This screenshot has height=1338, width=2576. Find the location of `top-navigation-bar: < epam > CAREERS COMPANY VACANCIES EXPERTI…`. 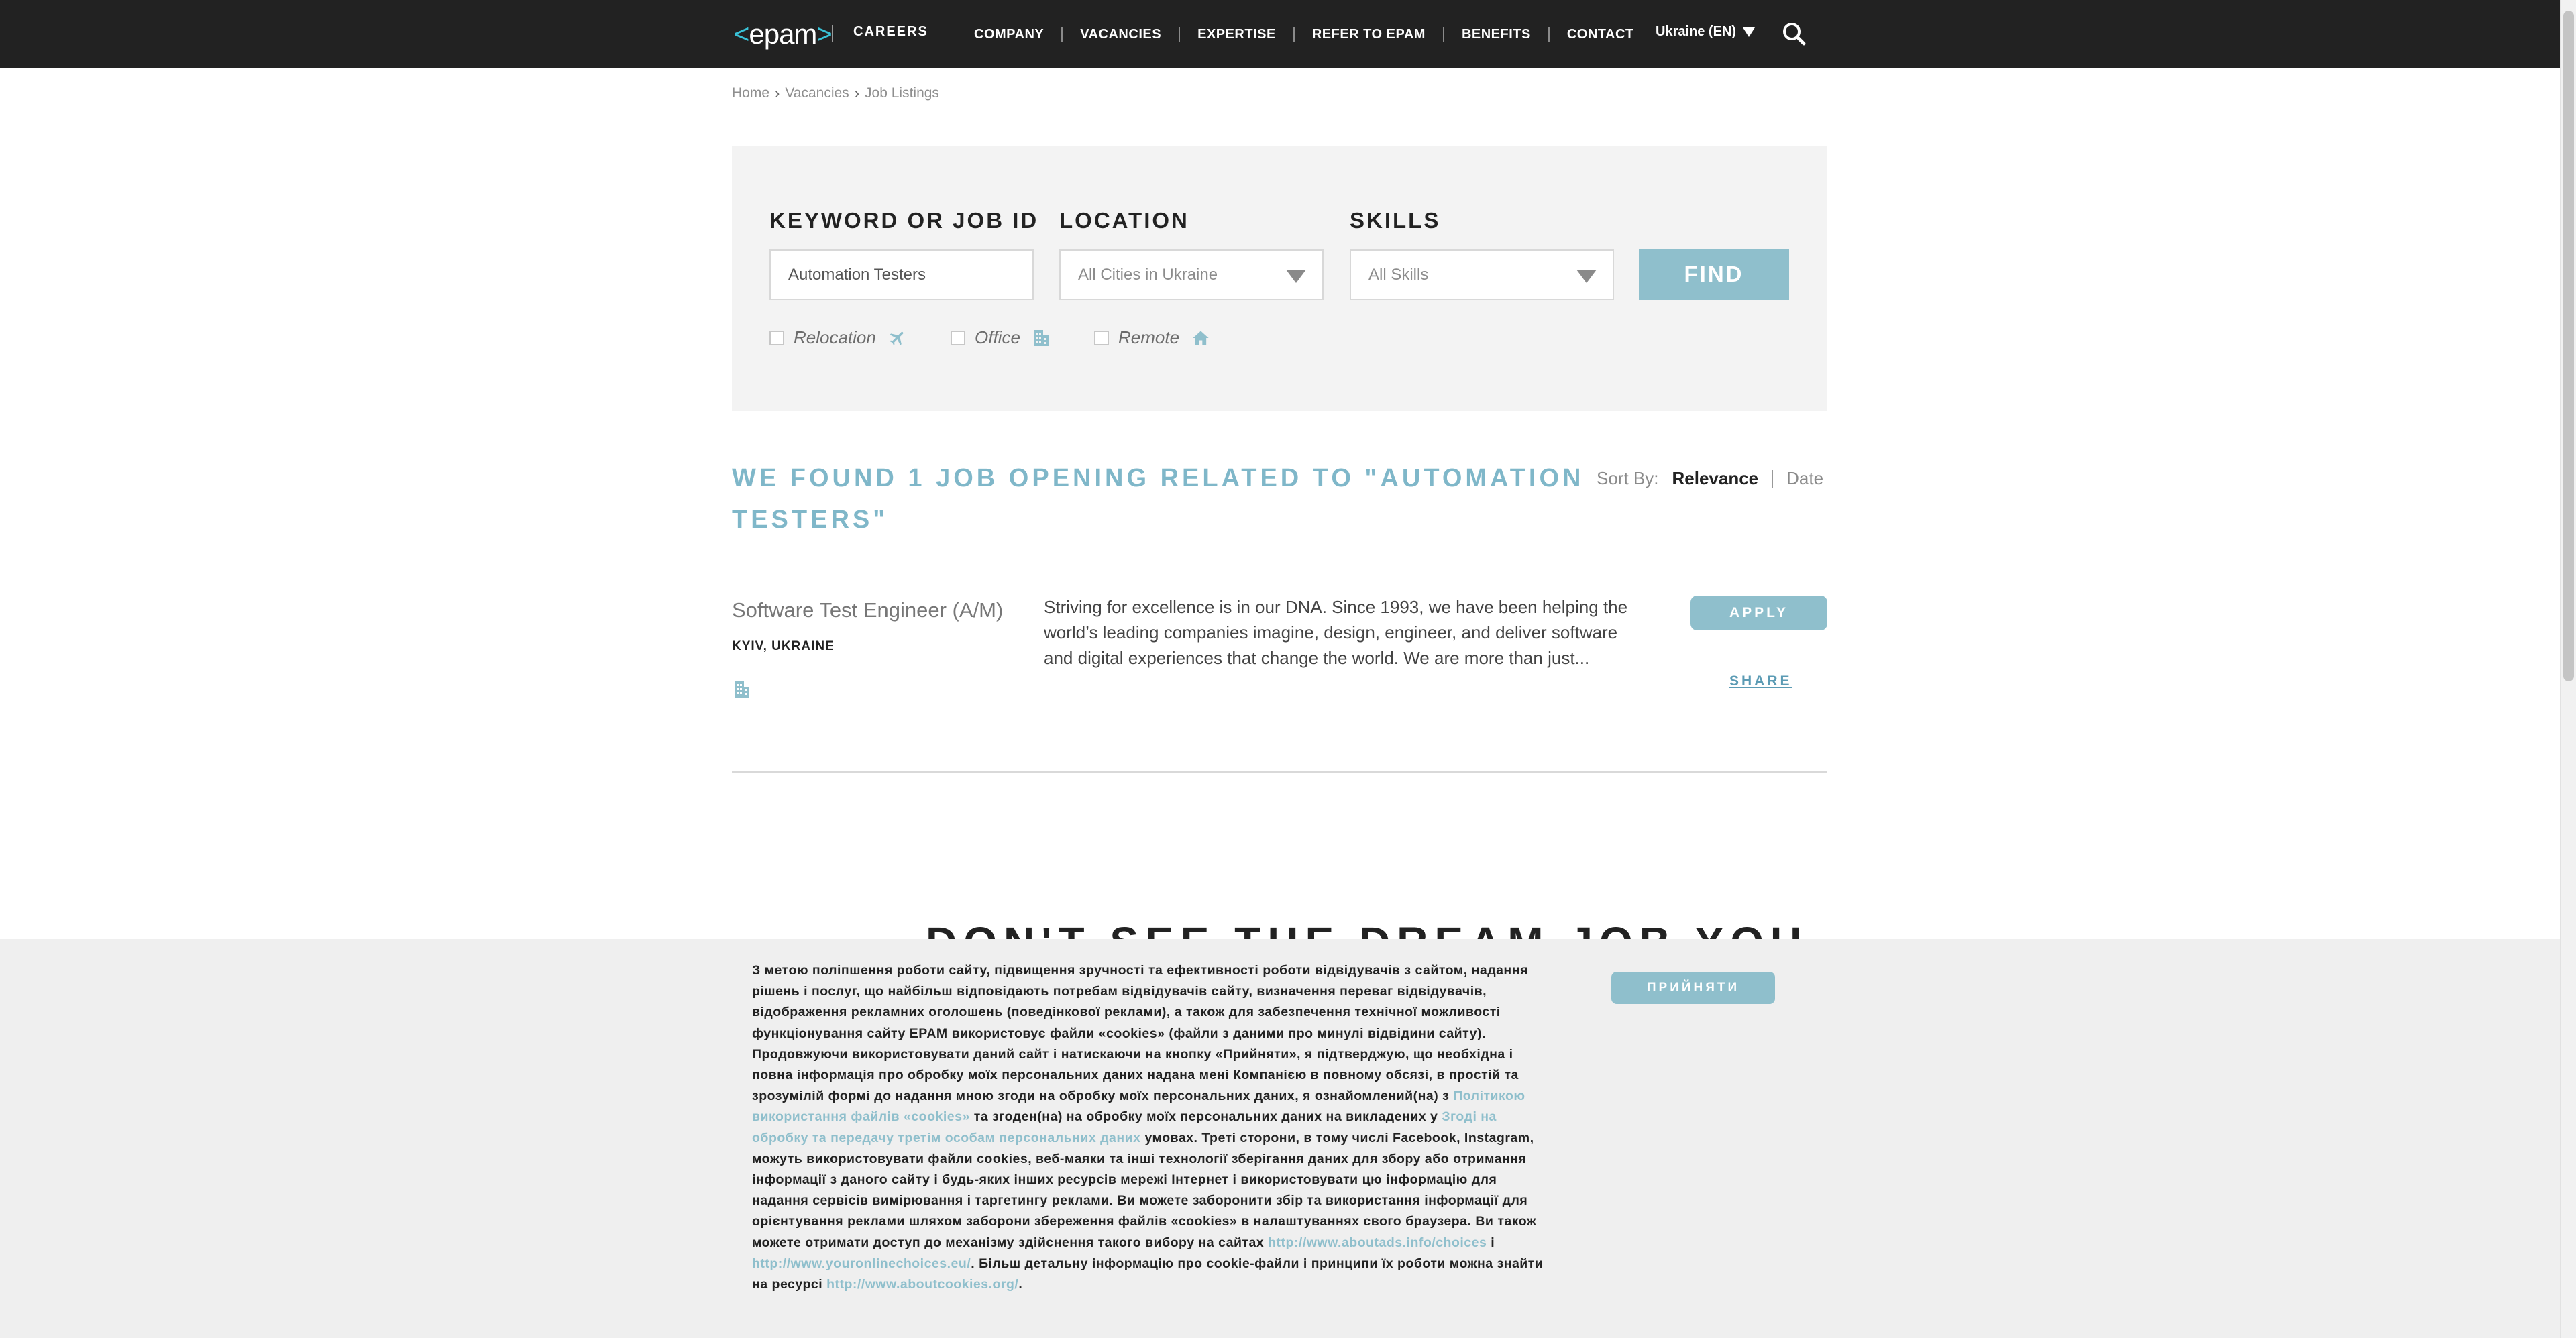

top-navigation-bar: < epam > CAREERS COMPANY VACANCIES EXPERTI… is located at coordinates (1280, 34).